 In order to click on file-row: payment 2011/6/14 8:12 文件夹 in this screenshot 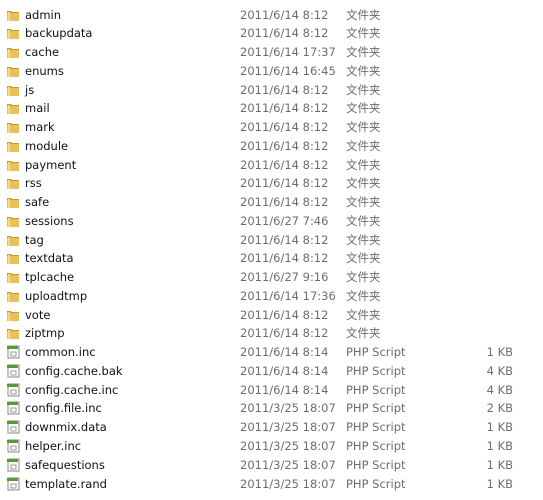, I will do `click(271, 165)`.